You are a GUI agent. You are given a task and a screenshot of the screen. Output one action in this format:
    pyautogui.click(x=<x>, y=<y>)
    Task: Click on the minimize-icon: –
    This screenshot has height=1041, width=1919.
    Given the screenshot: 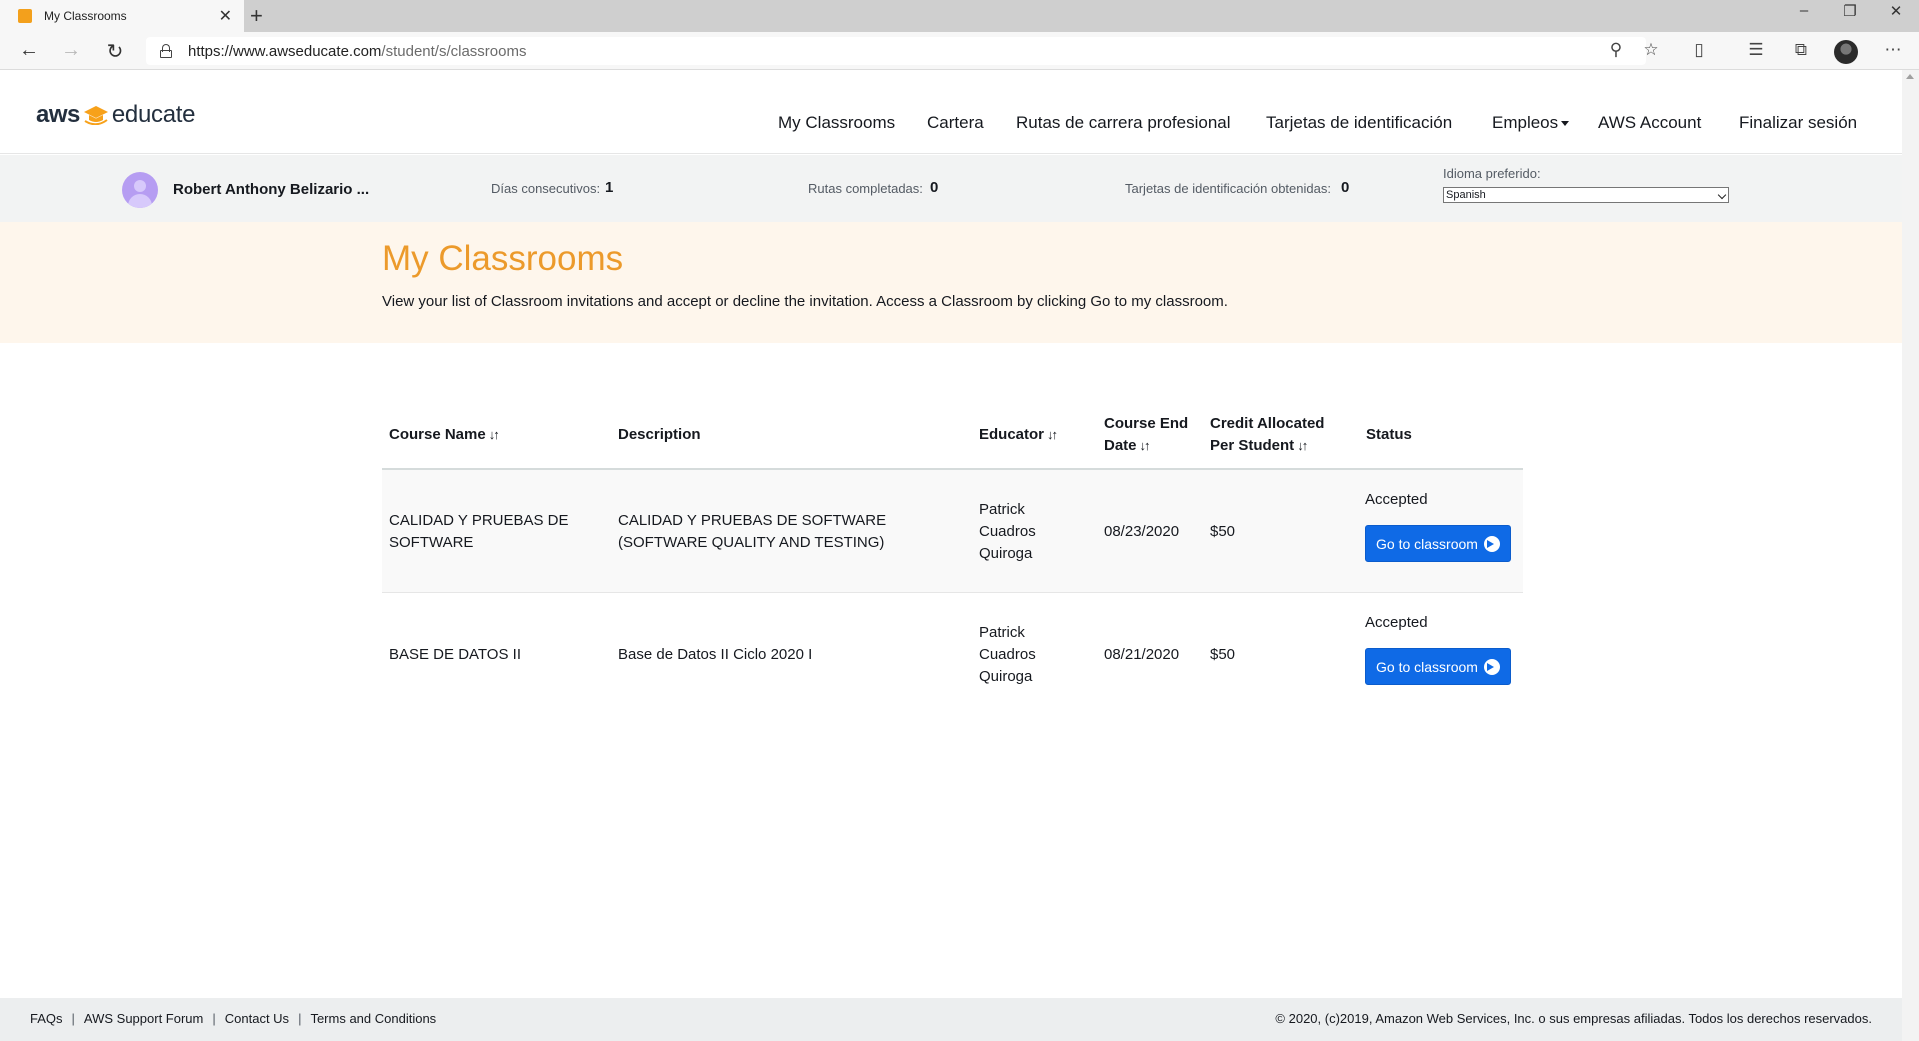 What is the action you would take?
    pyautogui.click(x=1804, y=10)
    